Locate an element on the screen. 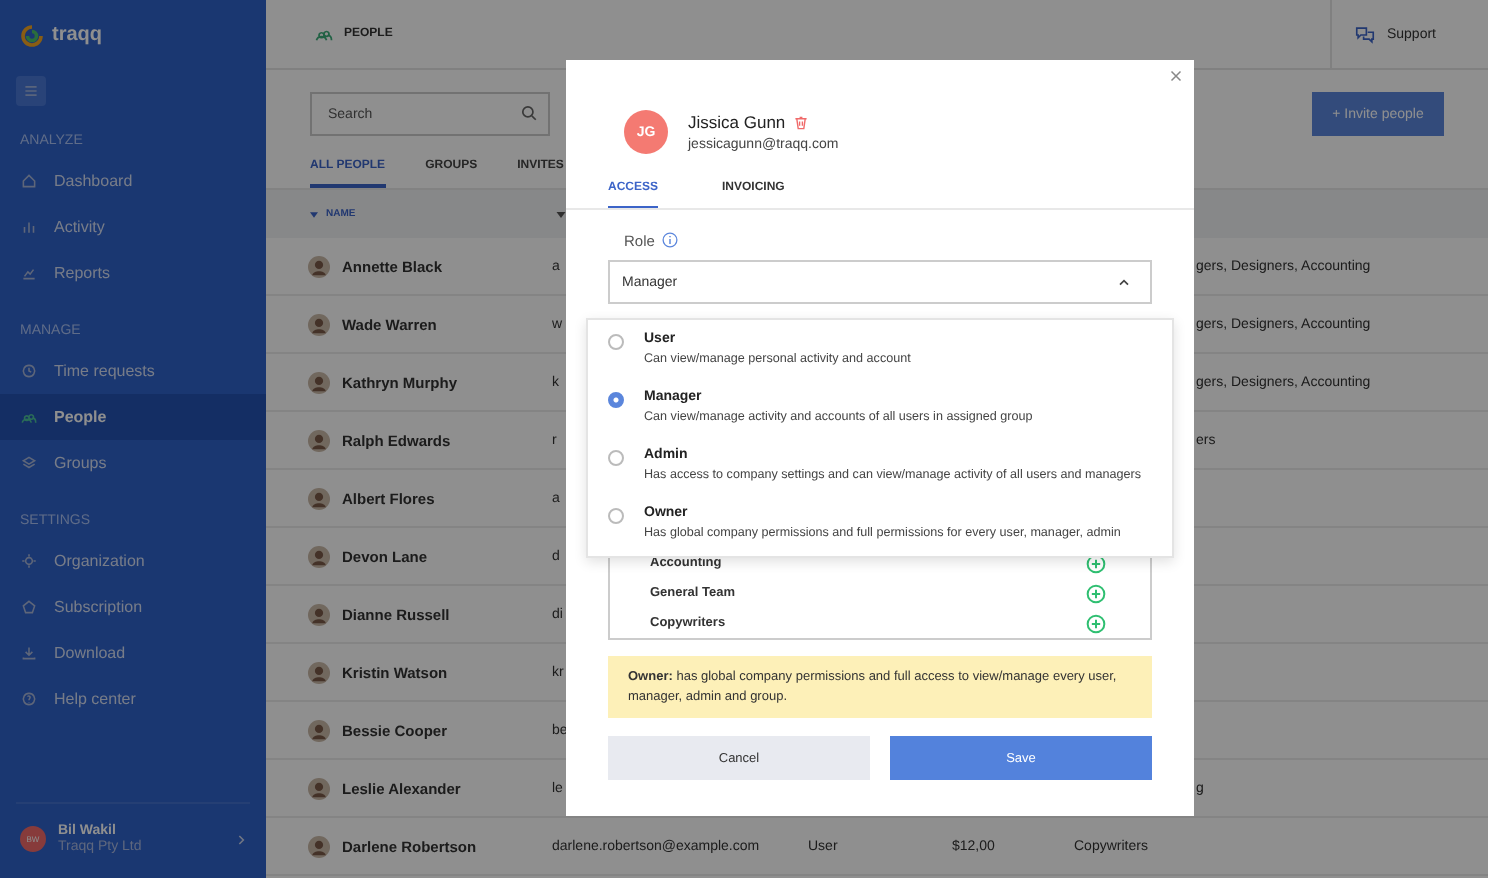 This screenshot has width=1488, height=878. search-icon is located at coordinates (529, 113).